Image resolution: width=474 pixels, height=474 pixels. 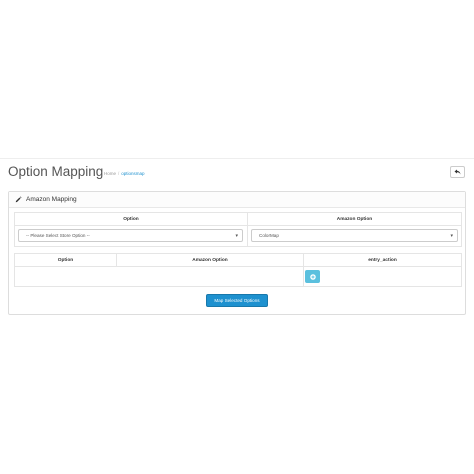 I want to click on back-button, so click(x=457, y=172).